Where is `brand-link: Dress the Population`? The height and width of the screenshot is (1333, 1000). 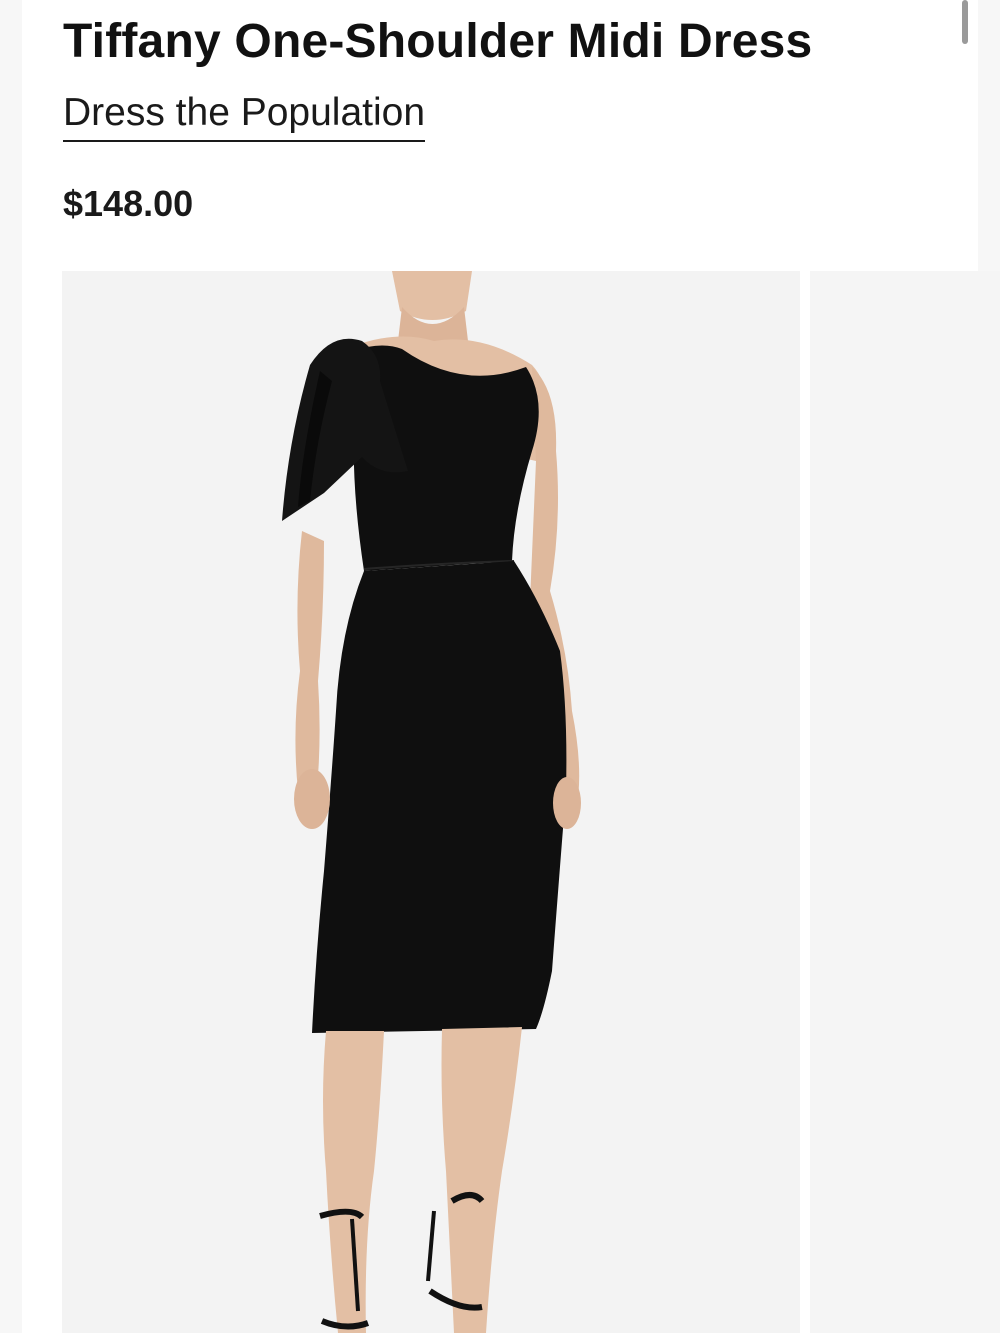
brand-link: Dress the Population is located at coordinates (244, 115).